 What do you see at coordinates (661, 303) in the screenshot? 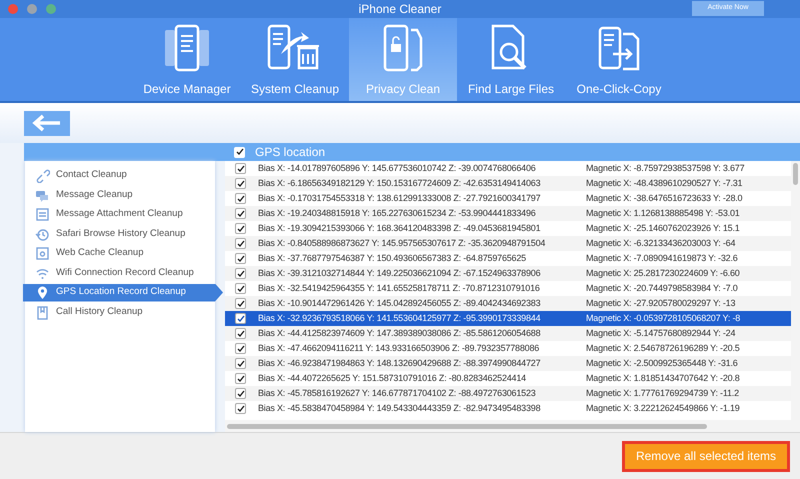
I see `table-cell-text: Magnetic X: -27.9205780029297 Y: -13` at bounding box center [661, 303].